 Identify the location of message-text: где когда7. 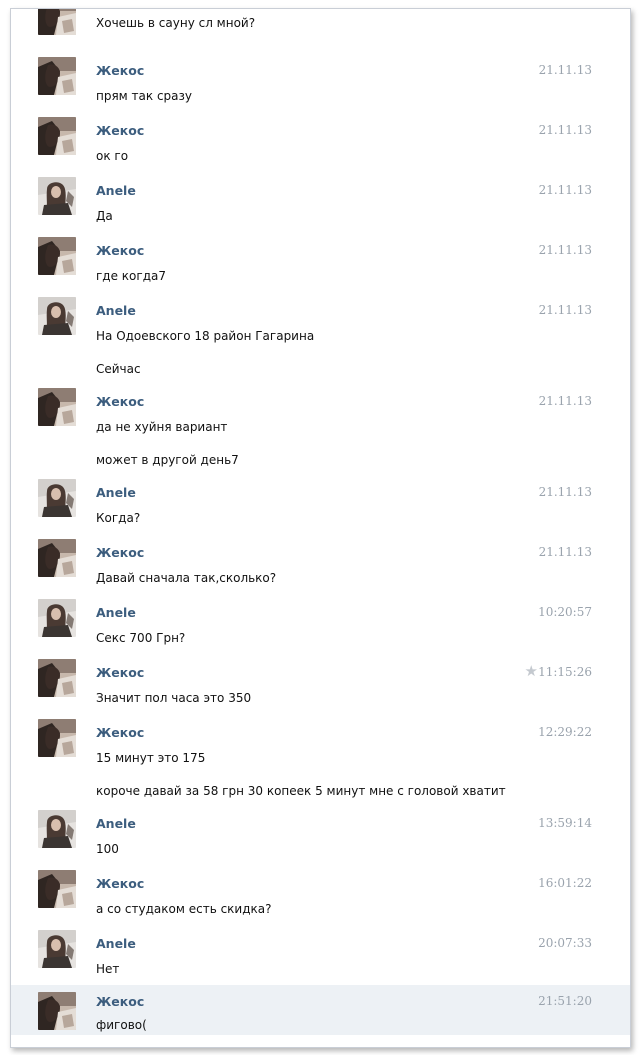
(131, 276).